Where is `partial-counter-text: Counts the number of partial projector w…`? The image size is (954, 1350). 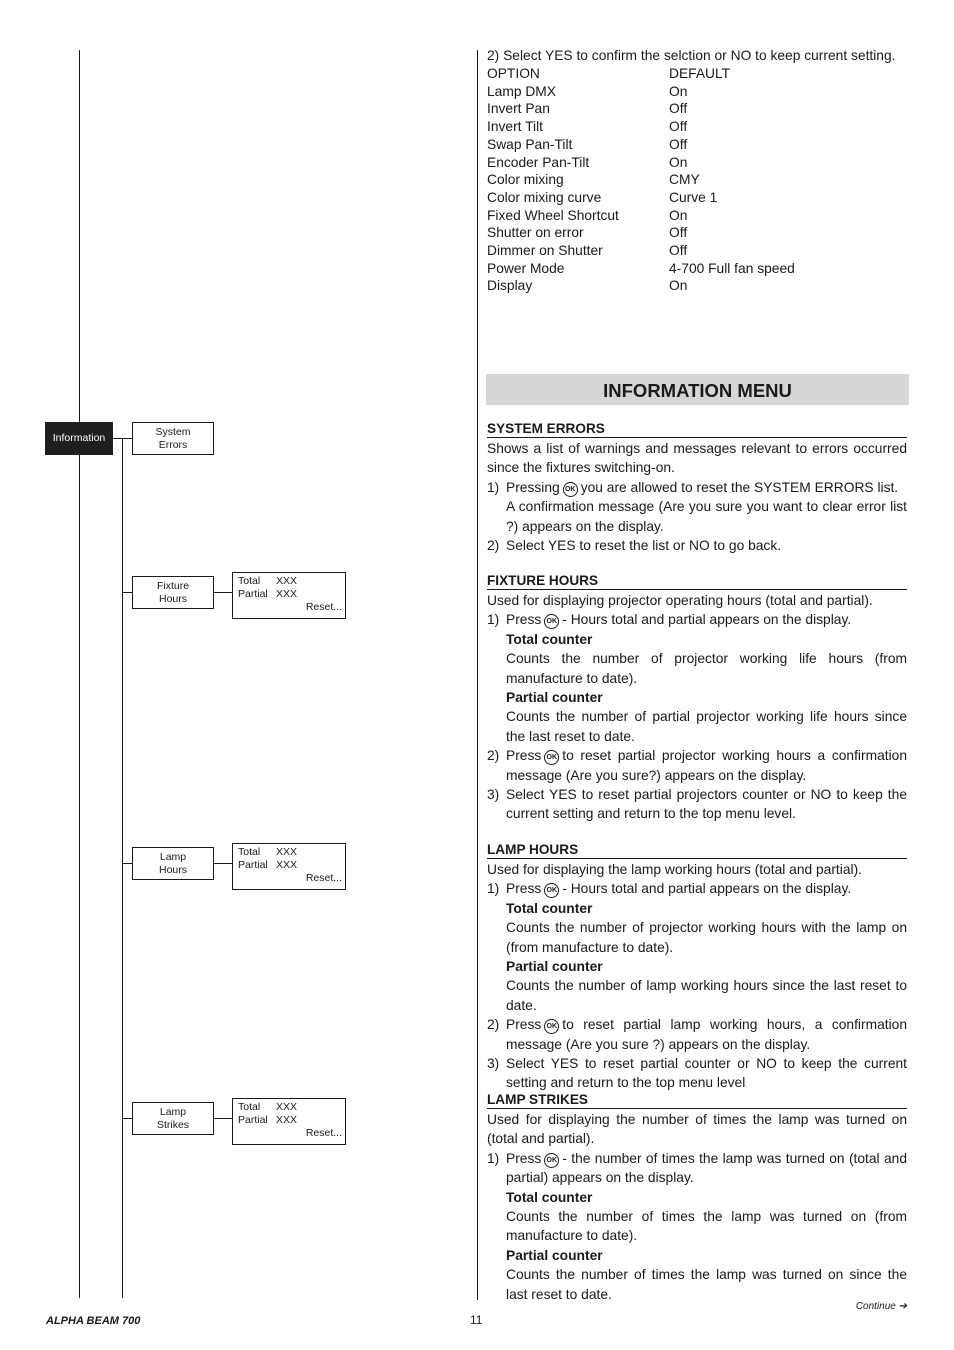 partial-counter-text: Counts the number of partial projector w… is located at coordinates (706, 726).